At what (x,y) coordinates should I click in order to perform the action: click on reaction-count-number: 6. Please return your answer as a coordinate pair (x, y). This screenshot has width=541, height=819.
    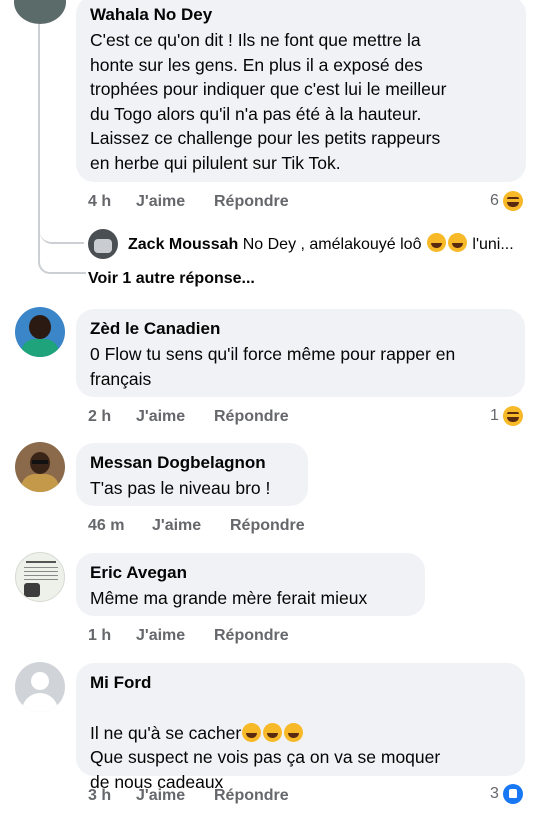
    Looking at the image, I should click on (494, 200).